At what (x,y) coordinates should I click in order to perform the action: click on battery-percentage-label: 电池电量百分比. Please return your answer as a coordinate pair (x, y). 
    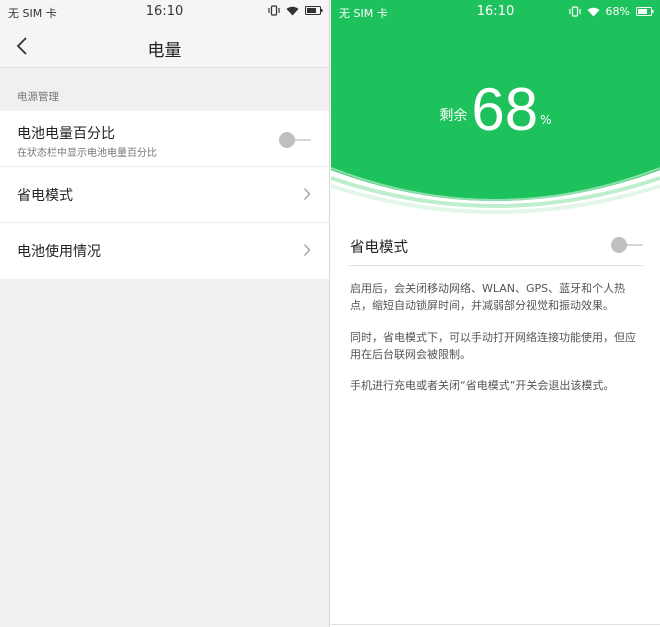
    Looking at the image, I should click on (66, 134).